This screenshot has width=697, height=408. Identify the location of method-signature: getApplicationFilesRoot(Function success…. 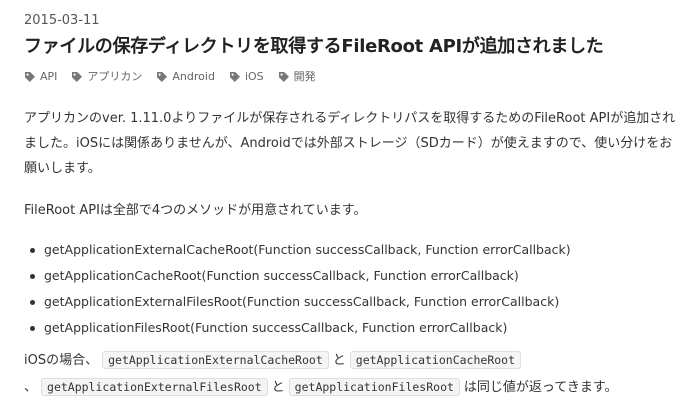
(276, 327).